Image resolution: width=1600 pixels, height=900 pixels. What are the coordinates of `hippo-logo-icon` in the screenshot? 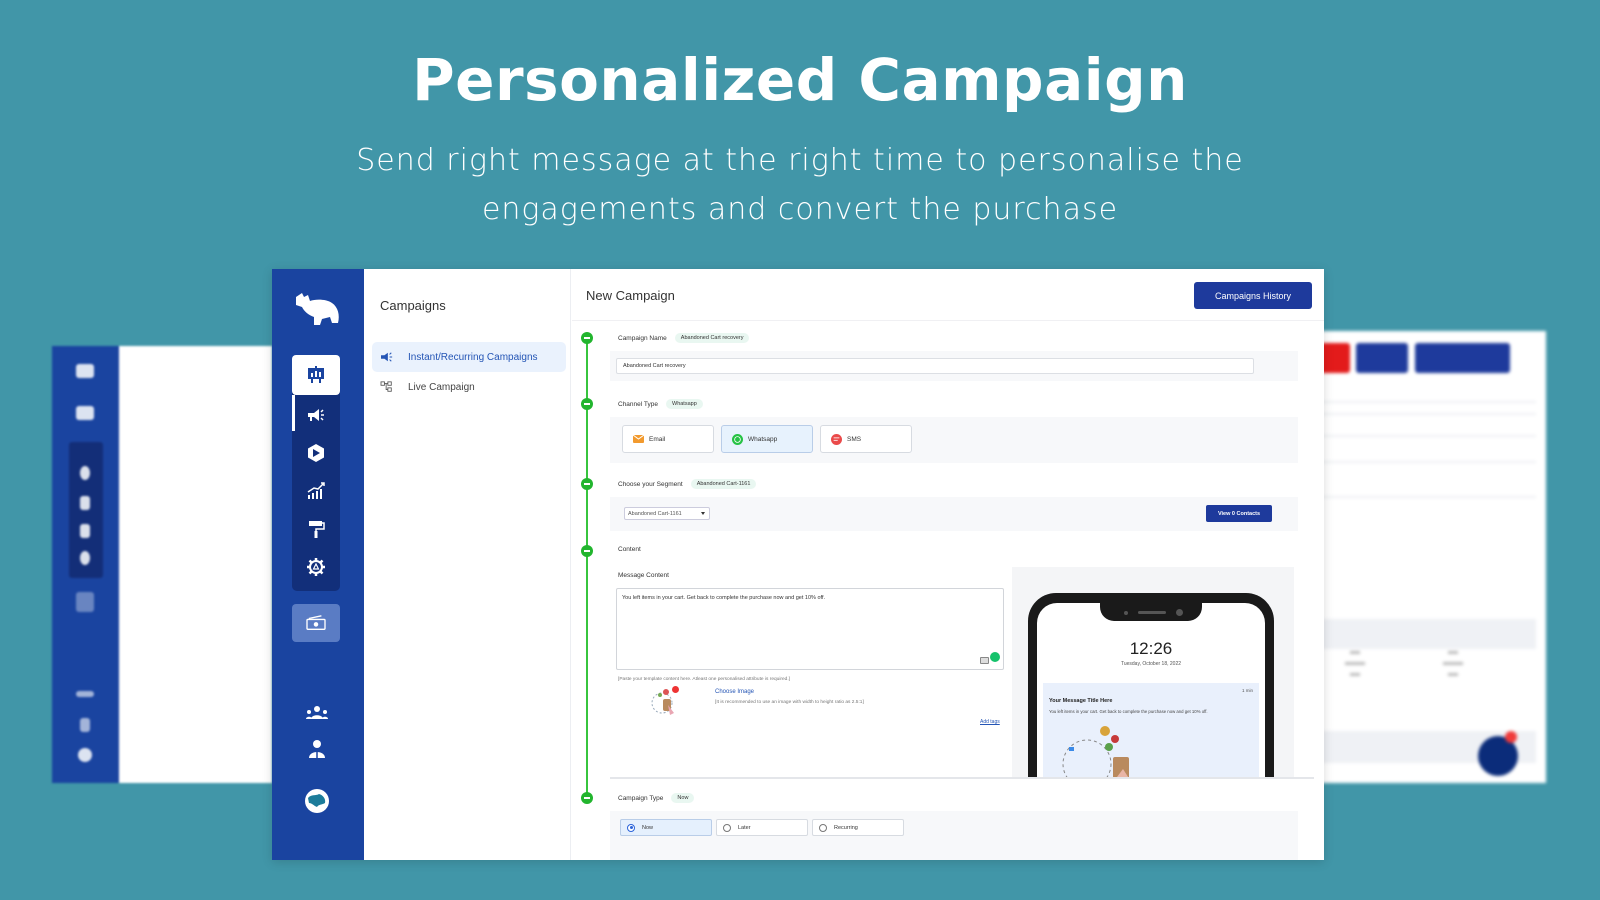 It's located at (317, 309).